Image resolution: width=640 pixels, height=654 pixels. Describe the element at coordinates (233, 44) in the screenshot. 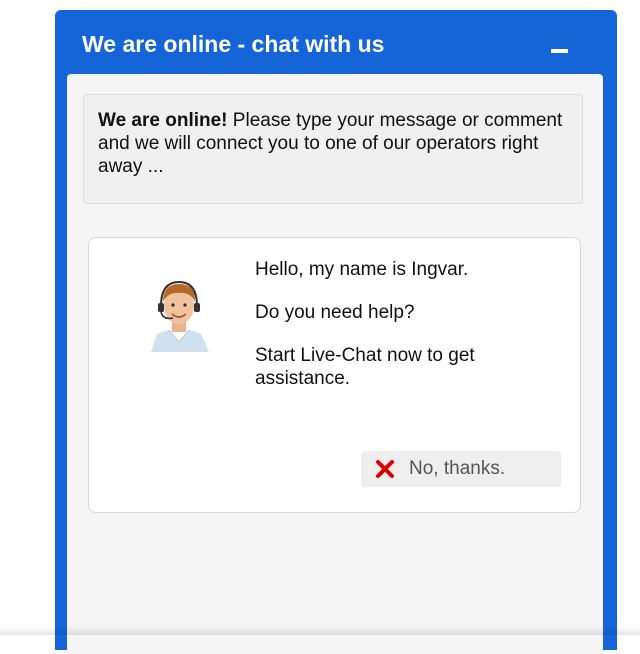

I see `chat-title: We are online - chat with us` at that location.